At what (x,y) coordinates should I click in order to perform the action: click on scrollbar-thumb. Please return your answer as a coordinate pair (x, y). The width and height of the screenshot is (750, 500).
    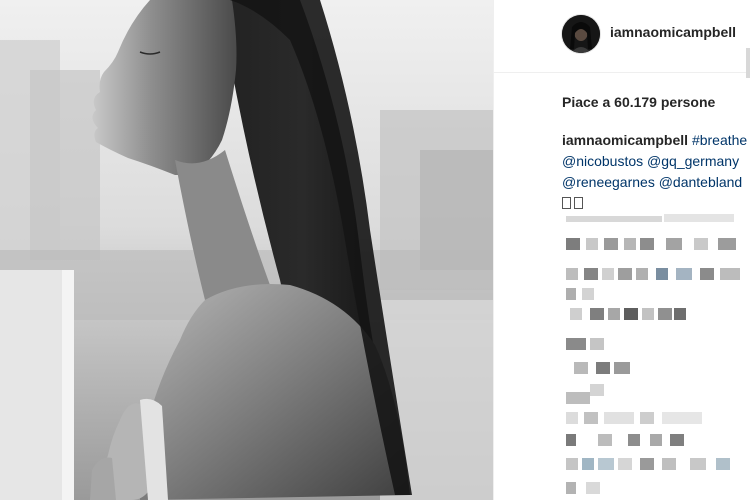
    Looking at the image, I should click on (748, 63).